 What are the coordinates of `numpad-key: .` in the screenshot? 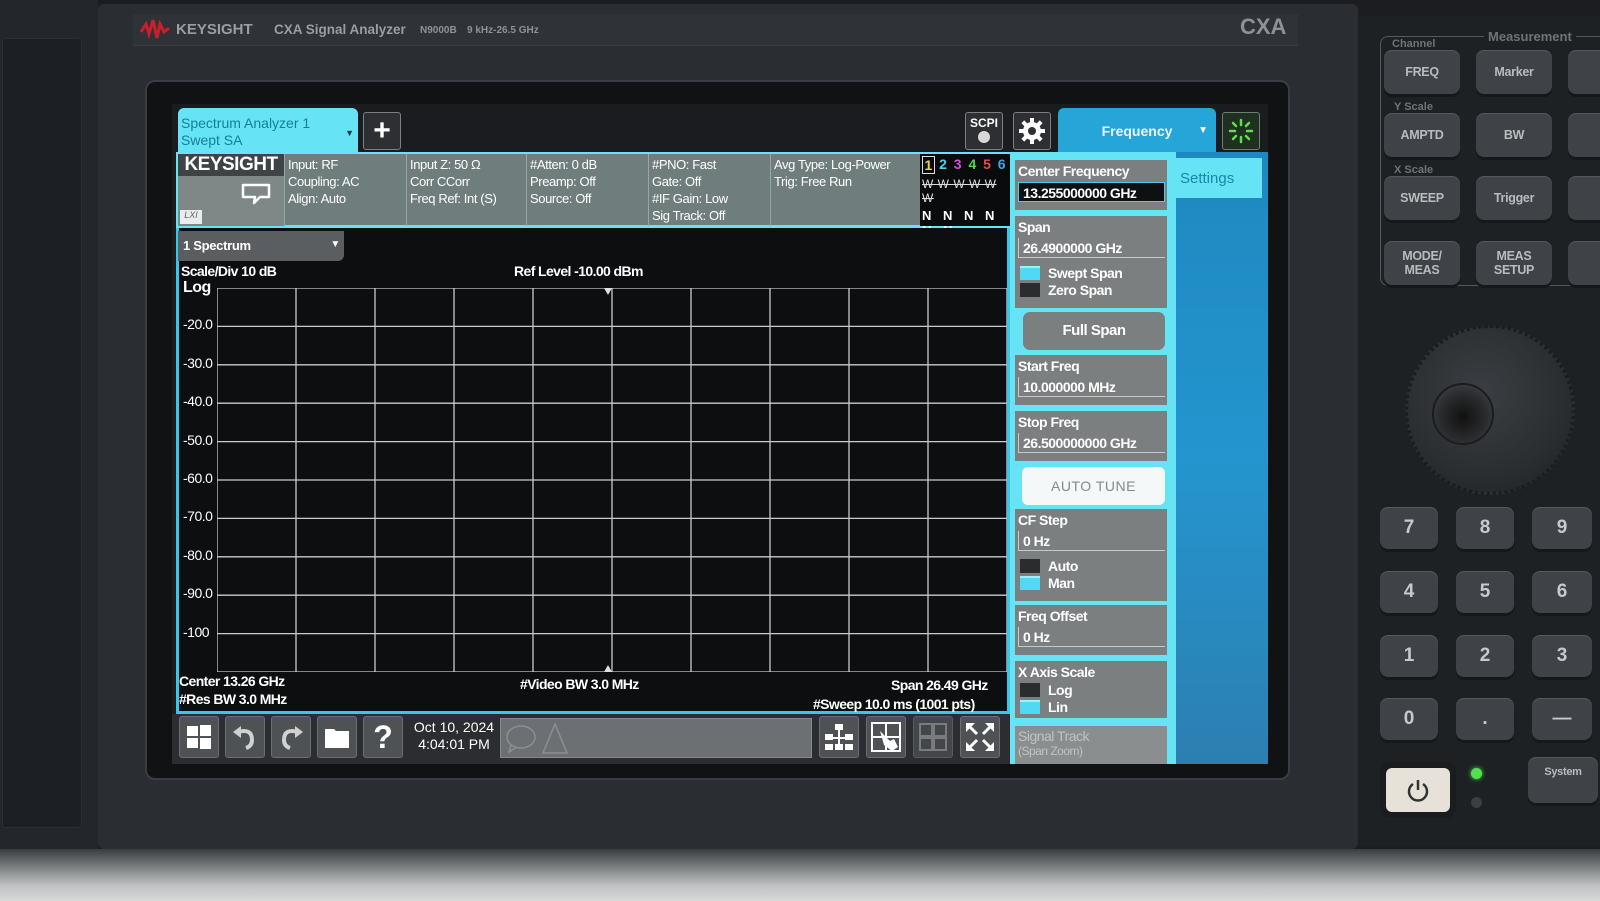 It's located at (1485, 719).